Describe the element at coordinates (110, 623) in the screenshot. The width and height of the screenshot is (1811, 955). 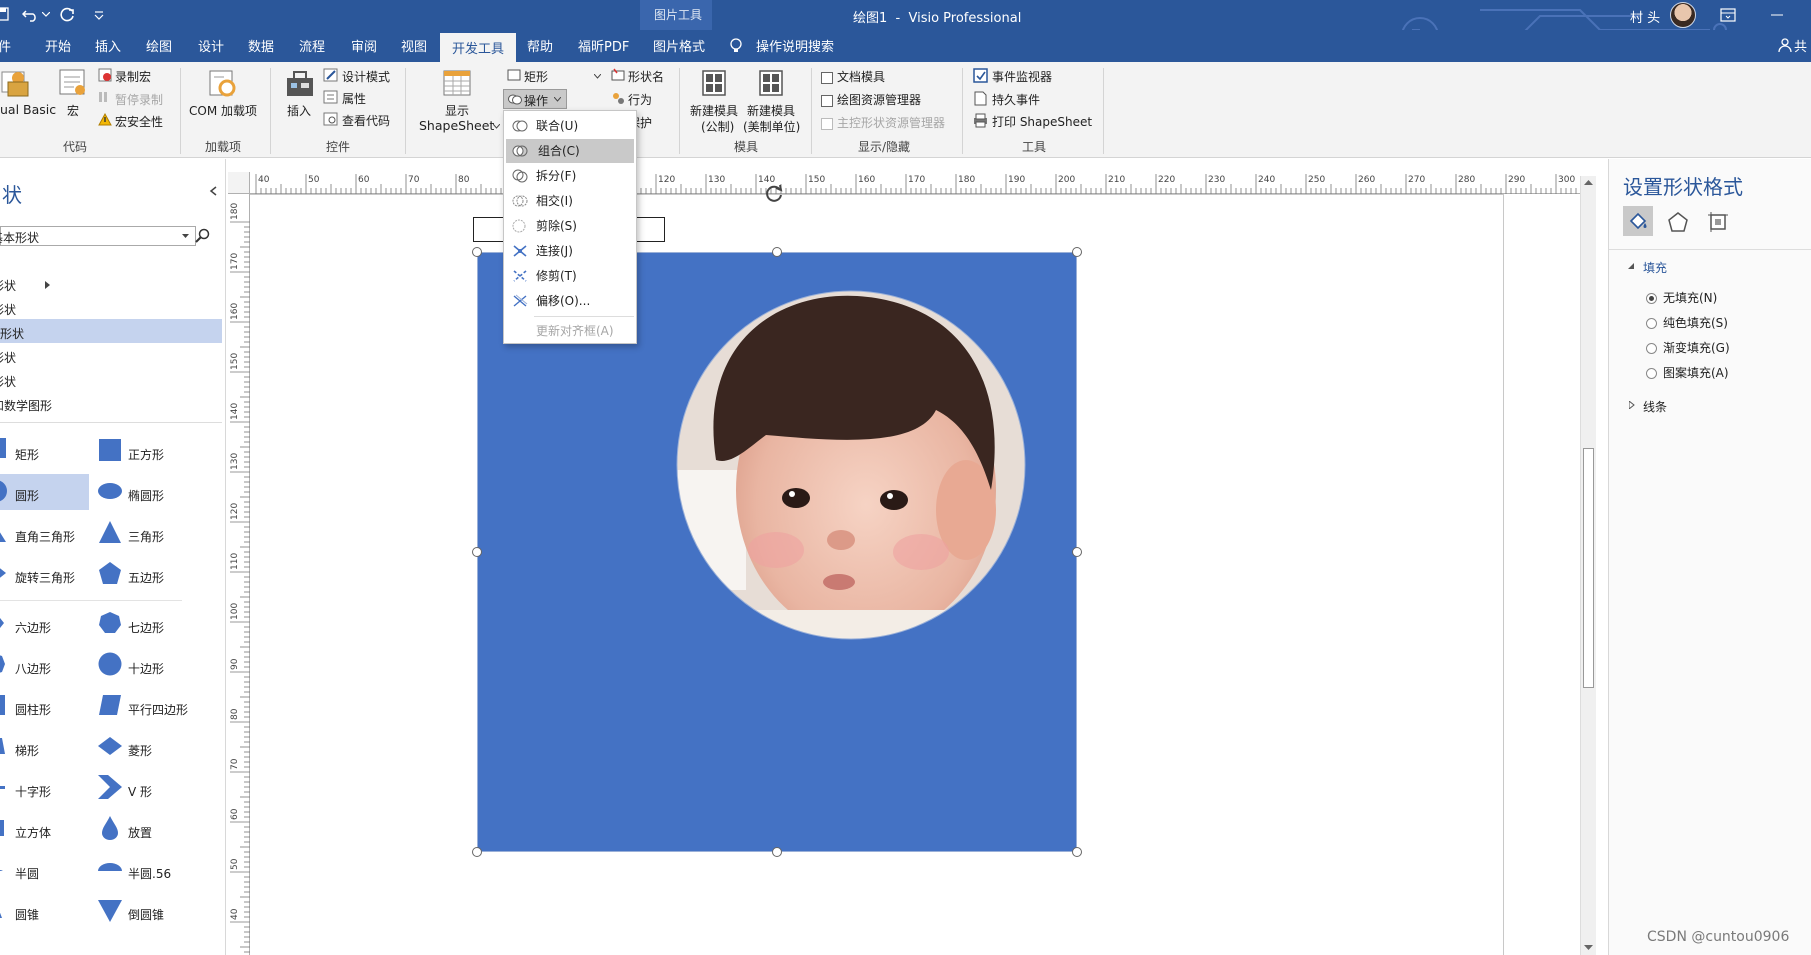
I see `heptagon-shape-icon` at that location.